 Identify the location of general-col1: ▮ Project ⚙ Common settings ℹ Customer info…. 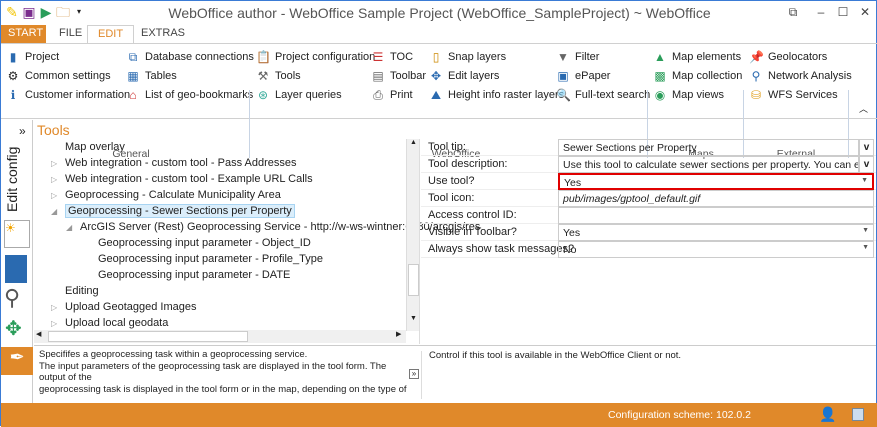
(68, 75).